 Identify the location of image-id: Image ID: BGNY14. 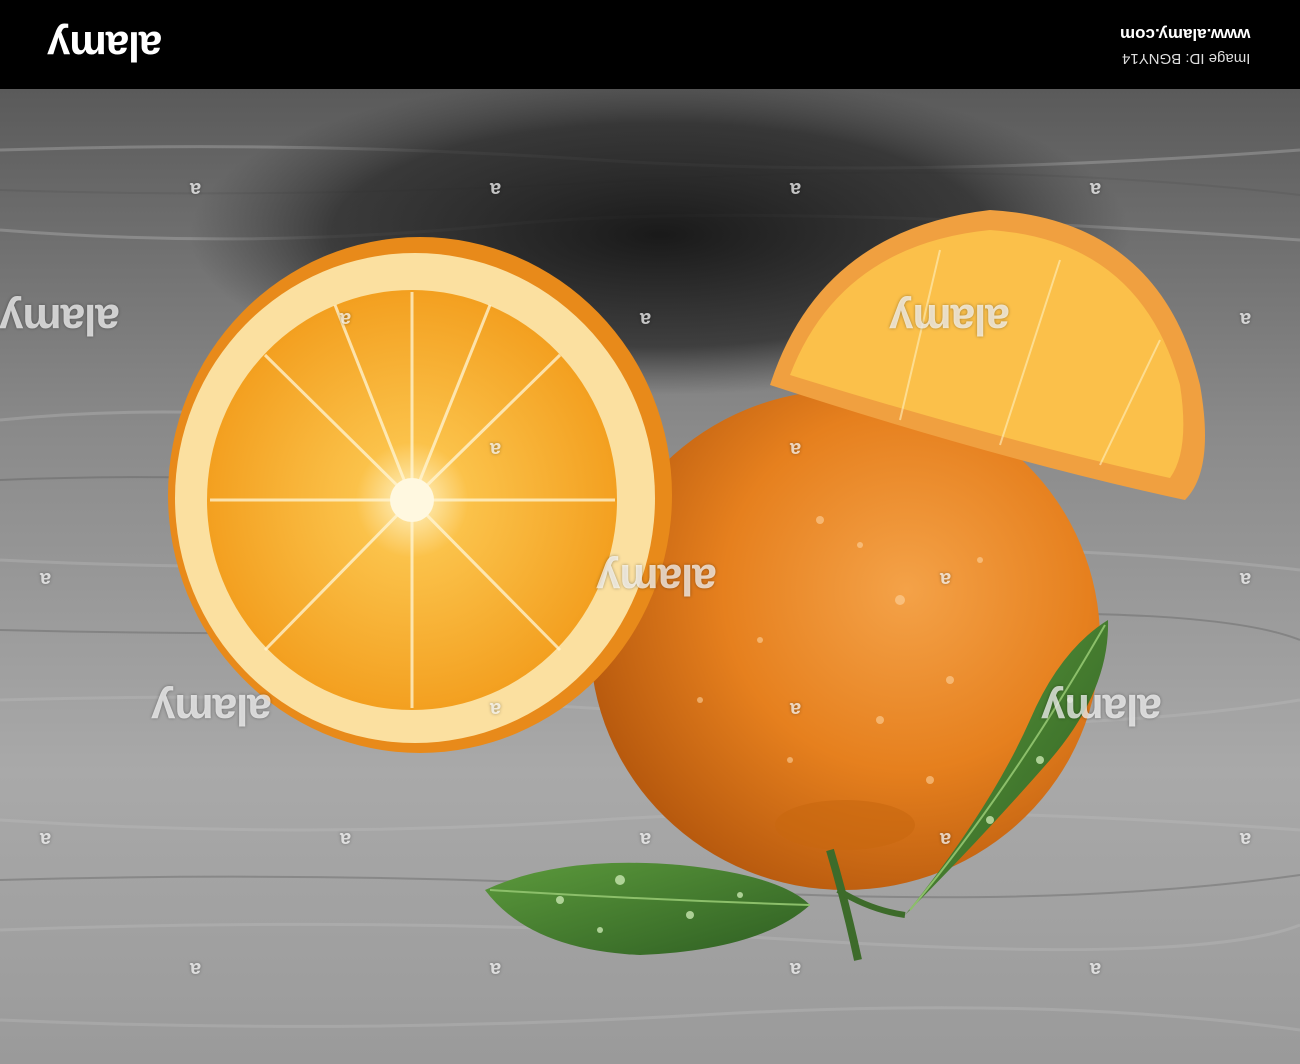
(1185, 58).